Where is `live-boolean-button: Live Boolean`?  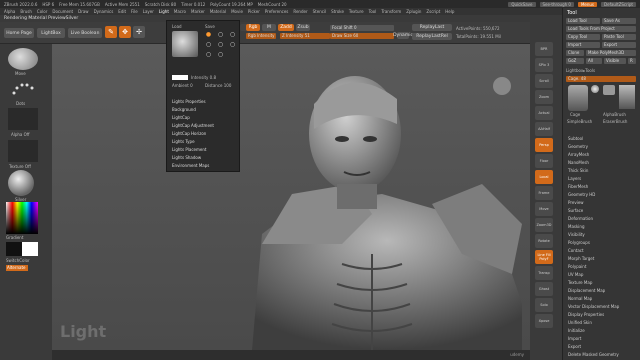 live-boolean-button: Live Boolean is located at coordinates (85, 33).